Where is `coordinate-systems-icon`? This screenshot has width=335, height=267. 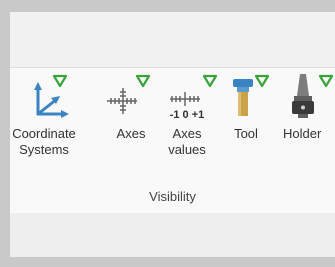 coordinate-systems-icon is located at coordinates (51, 96).